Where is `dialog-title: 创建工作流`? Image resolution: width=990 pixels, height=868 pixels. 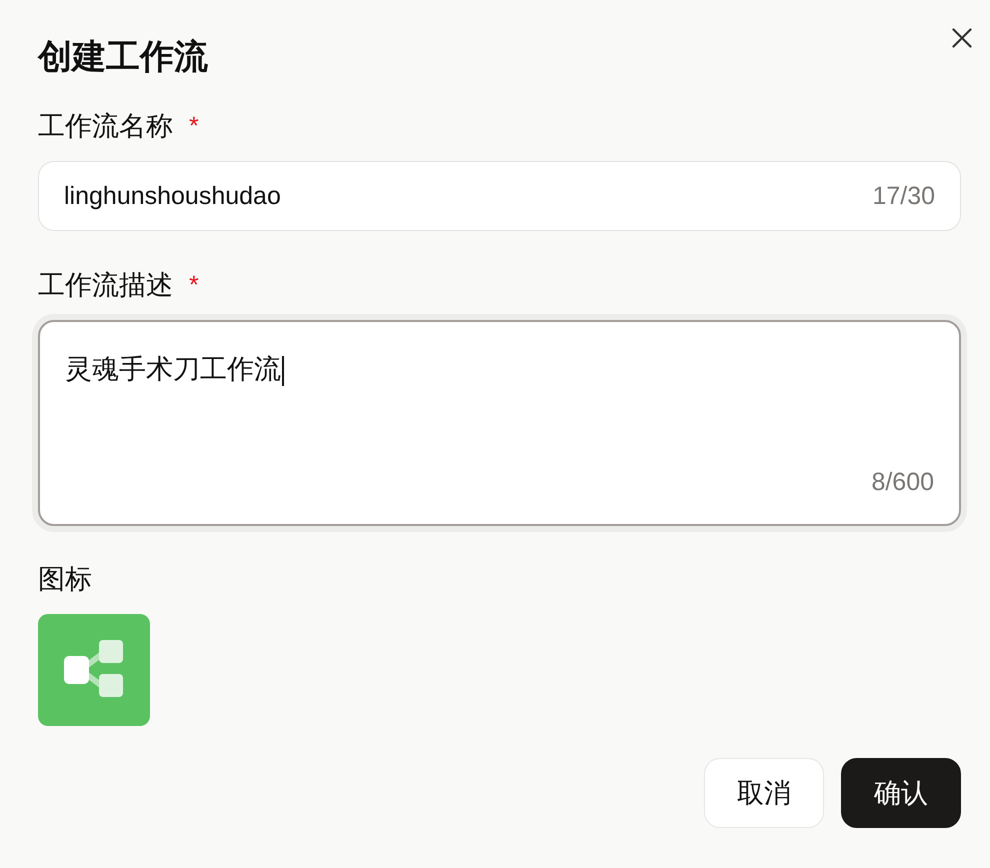 dialog-title: 创建工作流 is located at coordinates (123, 57).